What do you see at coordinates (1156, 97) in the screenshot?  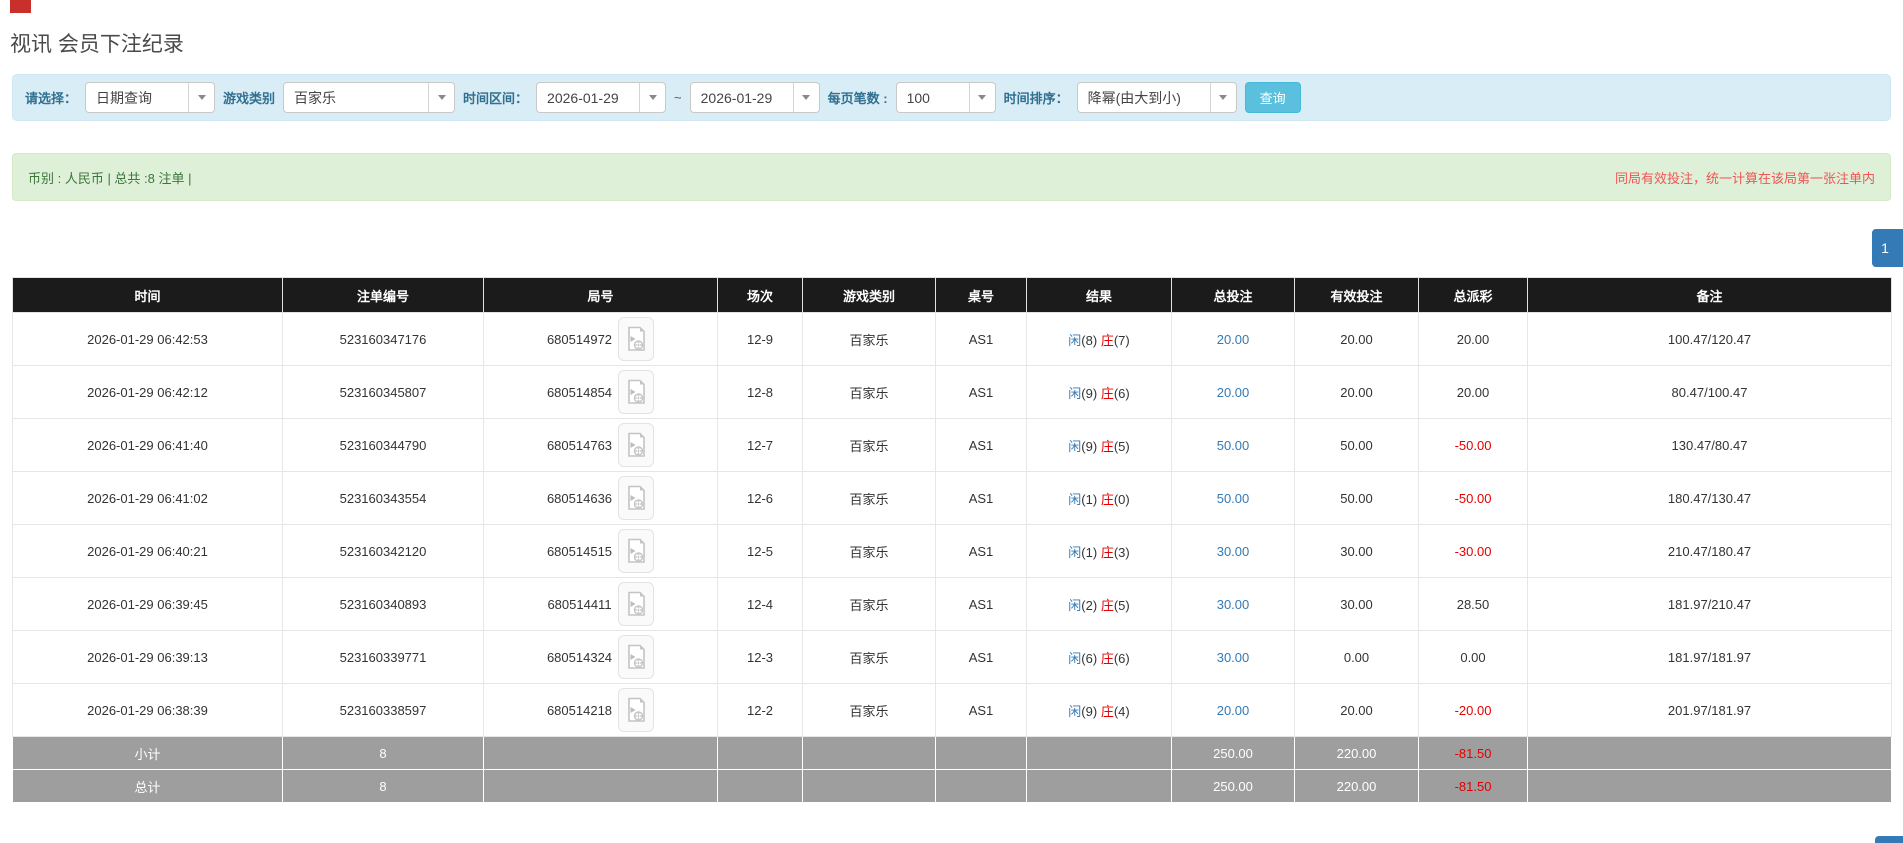 I see `time-sort-select: 降幂(由大到小)` at bounding box center [1156, 97].